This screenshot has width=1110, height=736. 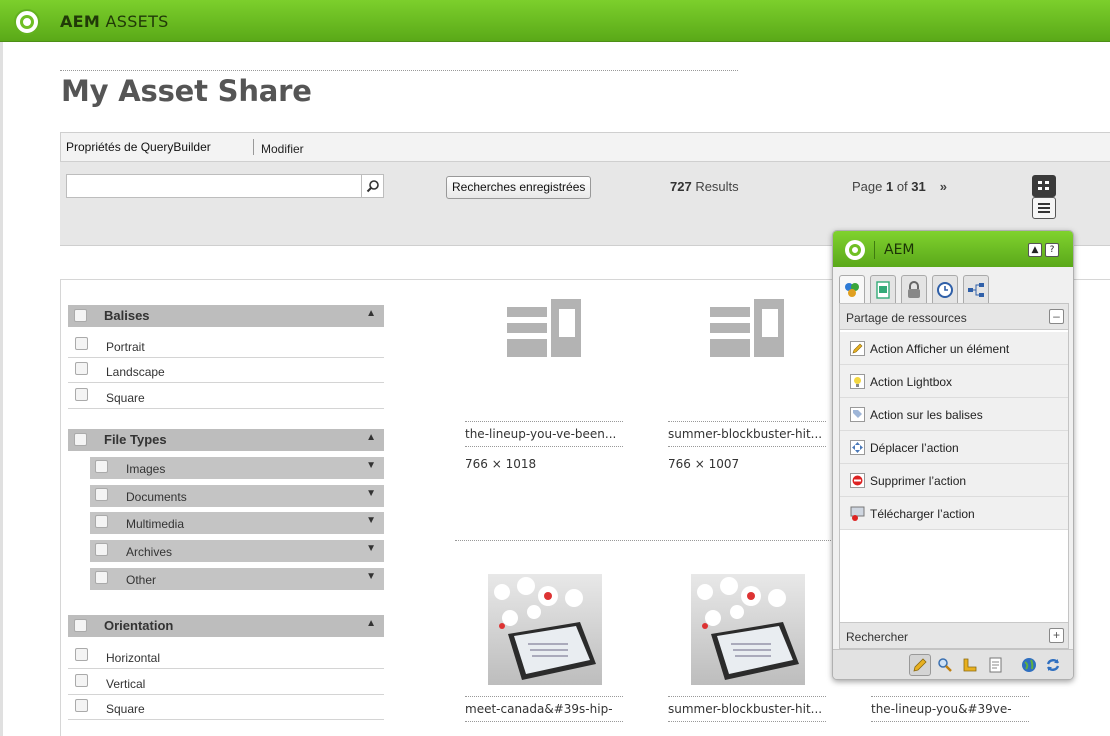 I want to click on asset-name: meet-canada&#39s-hip-, so click(x=544, y=709).